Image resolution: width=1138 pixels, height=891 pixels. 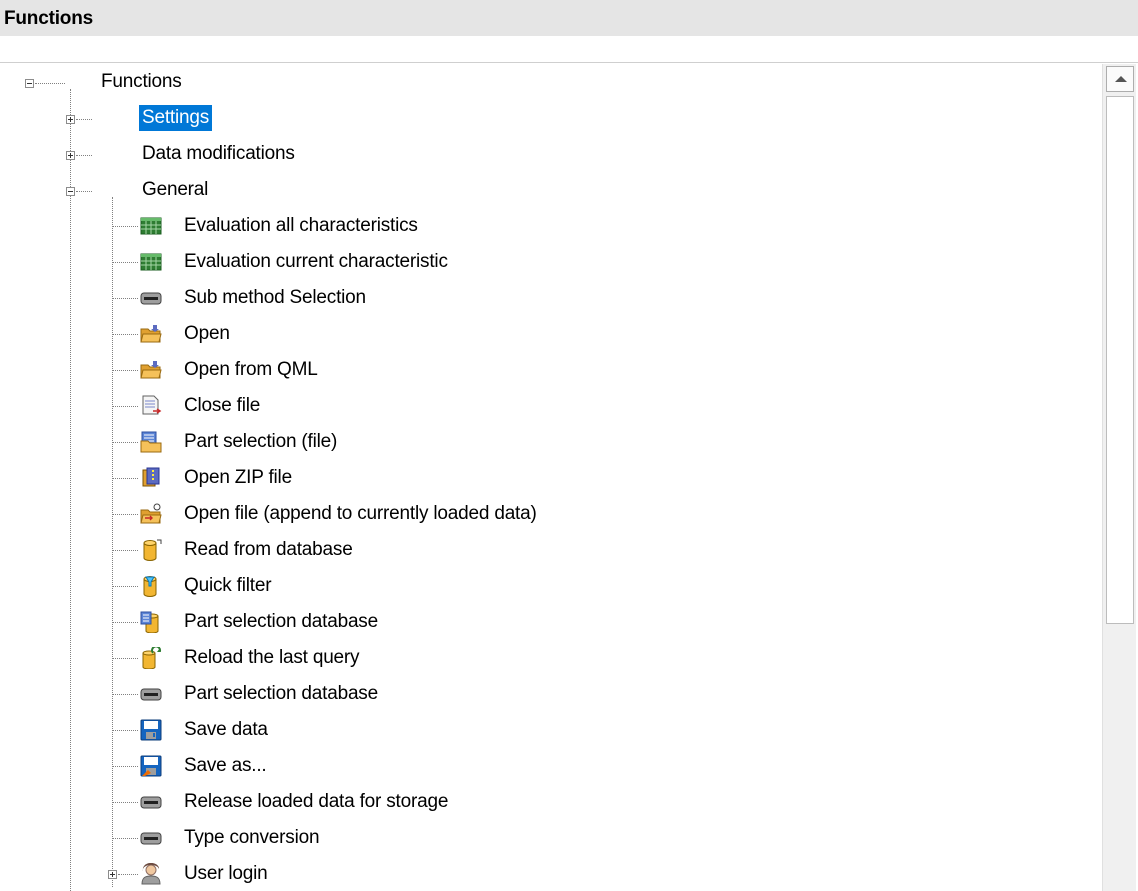 What do you see at coordinates (152, 405) in the screenshot?
I see `document-close-icon` at bounding box center [152, 405].